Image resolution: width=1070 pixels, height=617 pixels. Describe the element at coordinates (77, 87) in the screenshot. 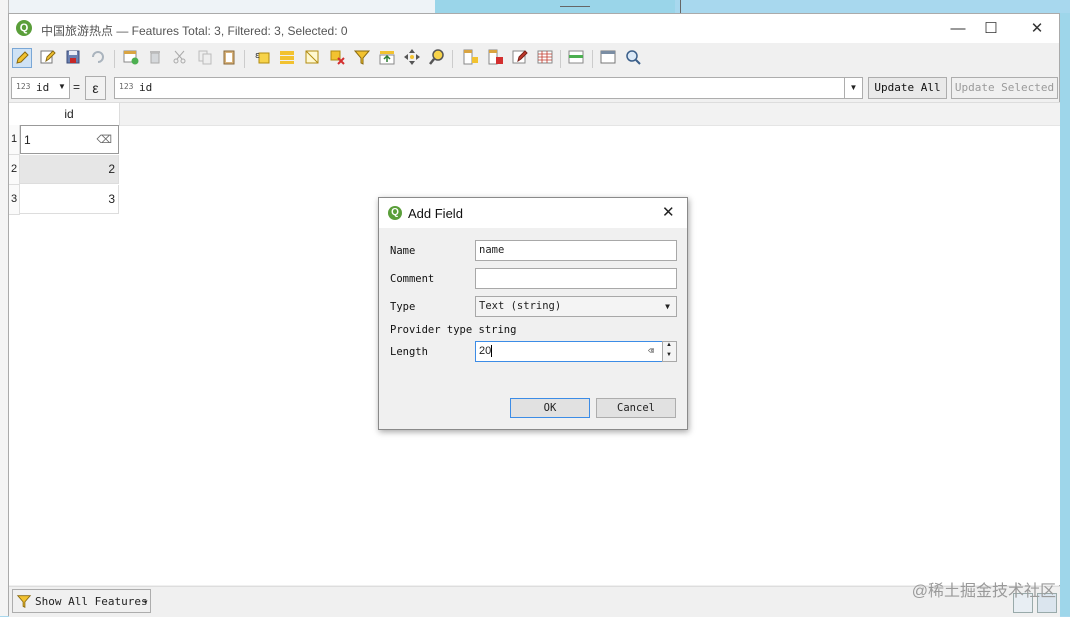

I see `equals-label: =` at that location.